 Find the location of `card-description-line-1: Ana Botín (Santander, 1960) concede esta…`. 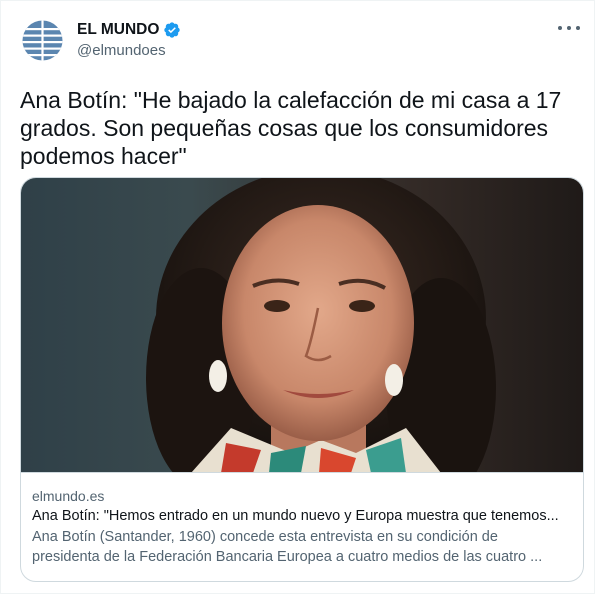

card-description-line-1: Ana Botín (Santander, 1960) concede esta… is located at coordinates (265, 537).